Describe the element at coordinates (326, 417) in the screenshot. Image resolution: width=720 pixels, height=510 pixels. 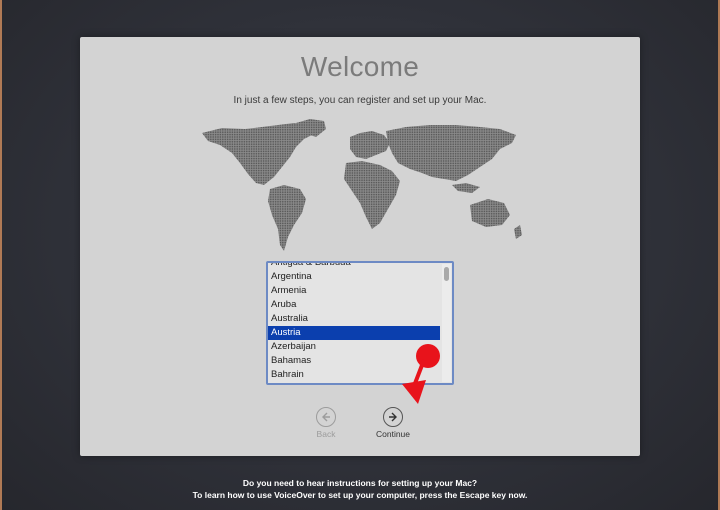
I see `back-arrow-circle-icon` at that location.